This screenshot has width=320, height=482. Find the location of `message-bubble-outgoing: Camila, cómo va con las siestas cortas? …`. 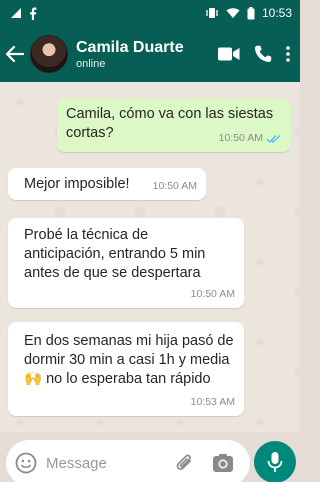

message-bubble-outgoing: Camila, cómo va con las siestas cortas? … is located at coordinates (174, 125).